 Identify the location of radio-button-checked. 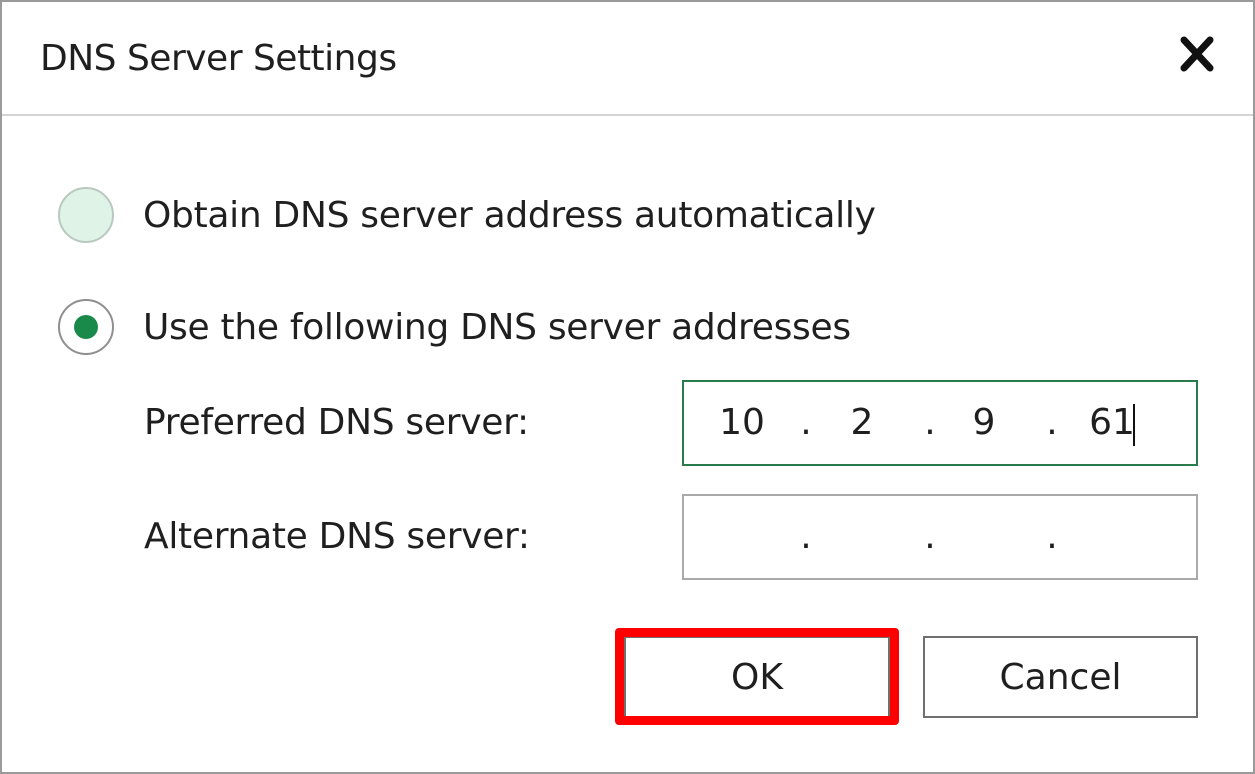
(86, 327).